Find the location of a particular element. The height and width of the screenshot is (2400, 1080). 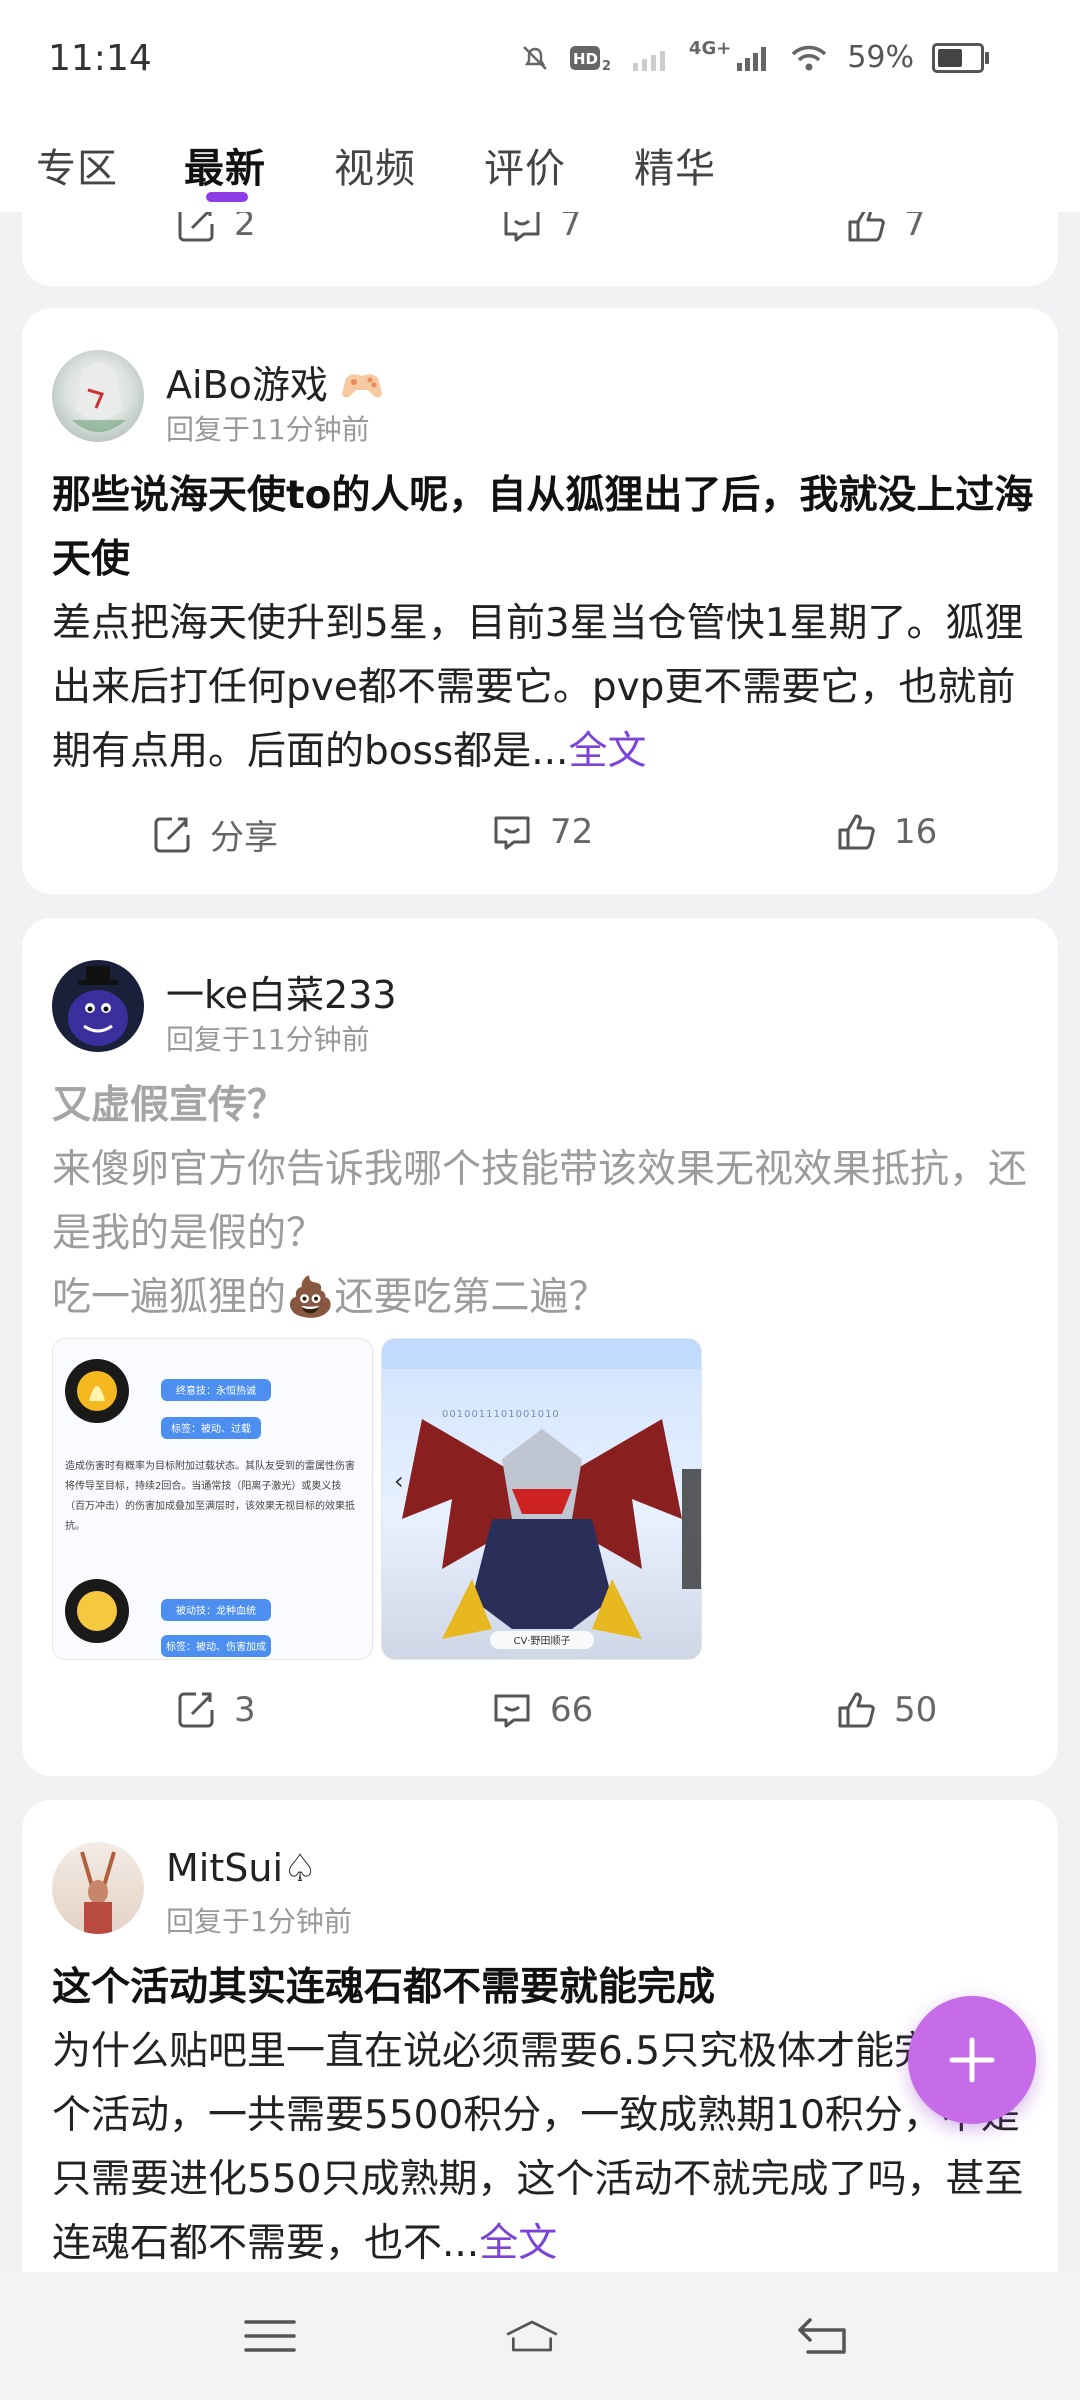

tab-video: 视频 is located at coordinates (375, 165).